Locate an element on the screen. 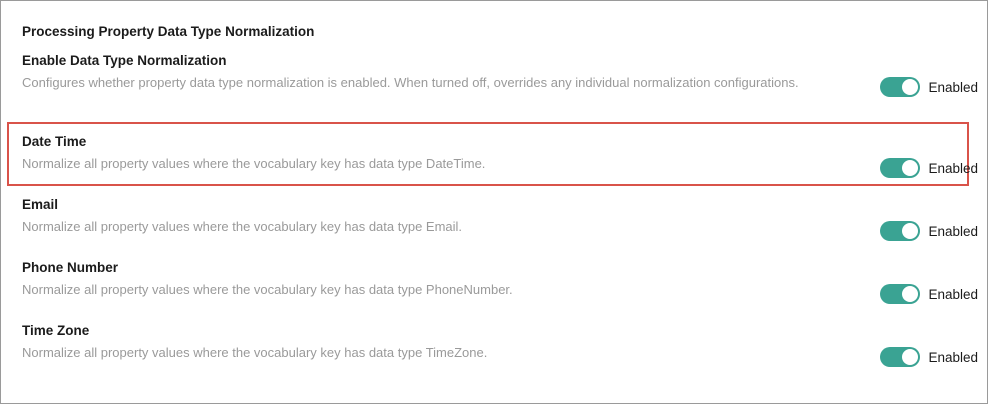  setting-title: Date Time is located at coordinates (54, 141).